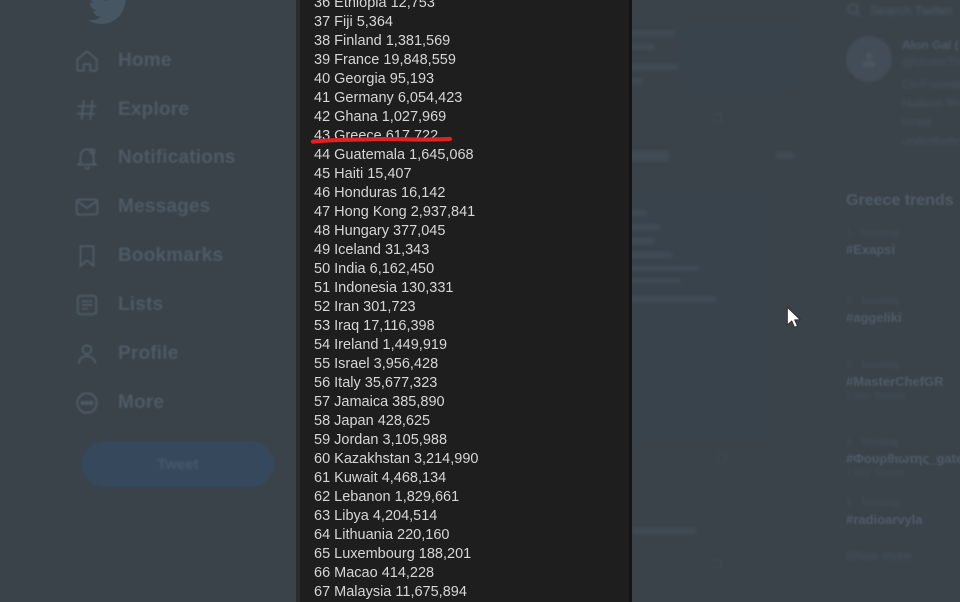  I want to click on profile-bio-line: Hudson Rock, so click(931, 103).